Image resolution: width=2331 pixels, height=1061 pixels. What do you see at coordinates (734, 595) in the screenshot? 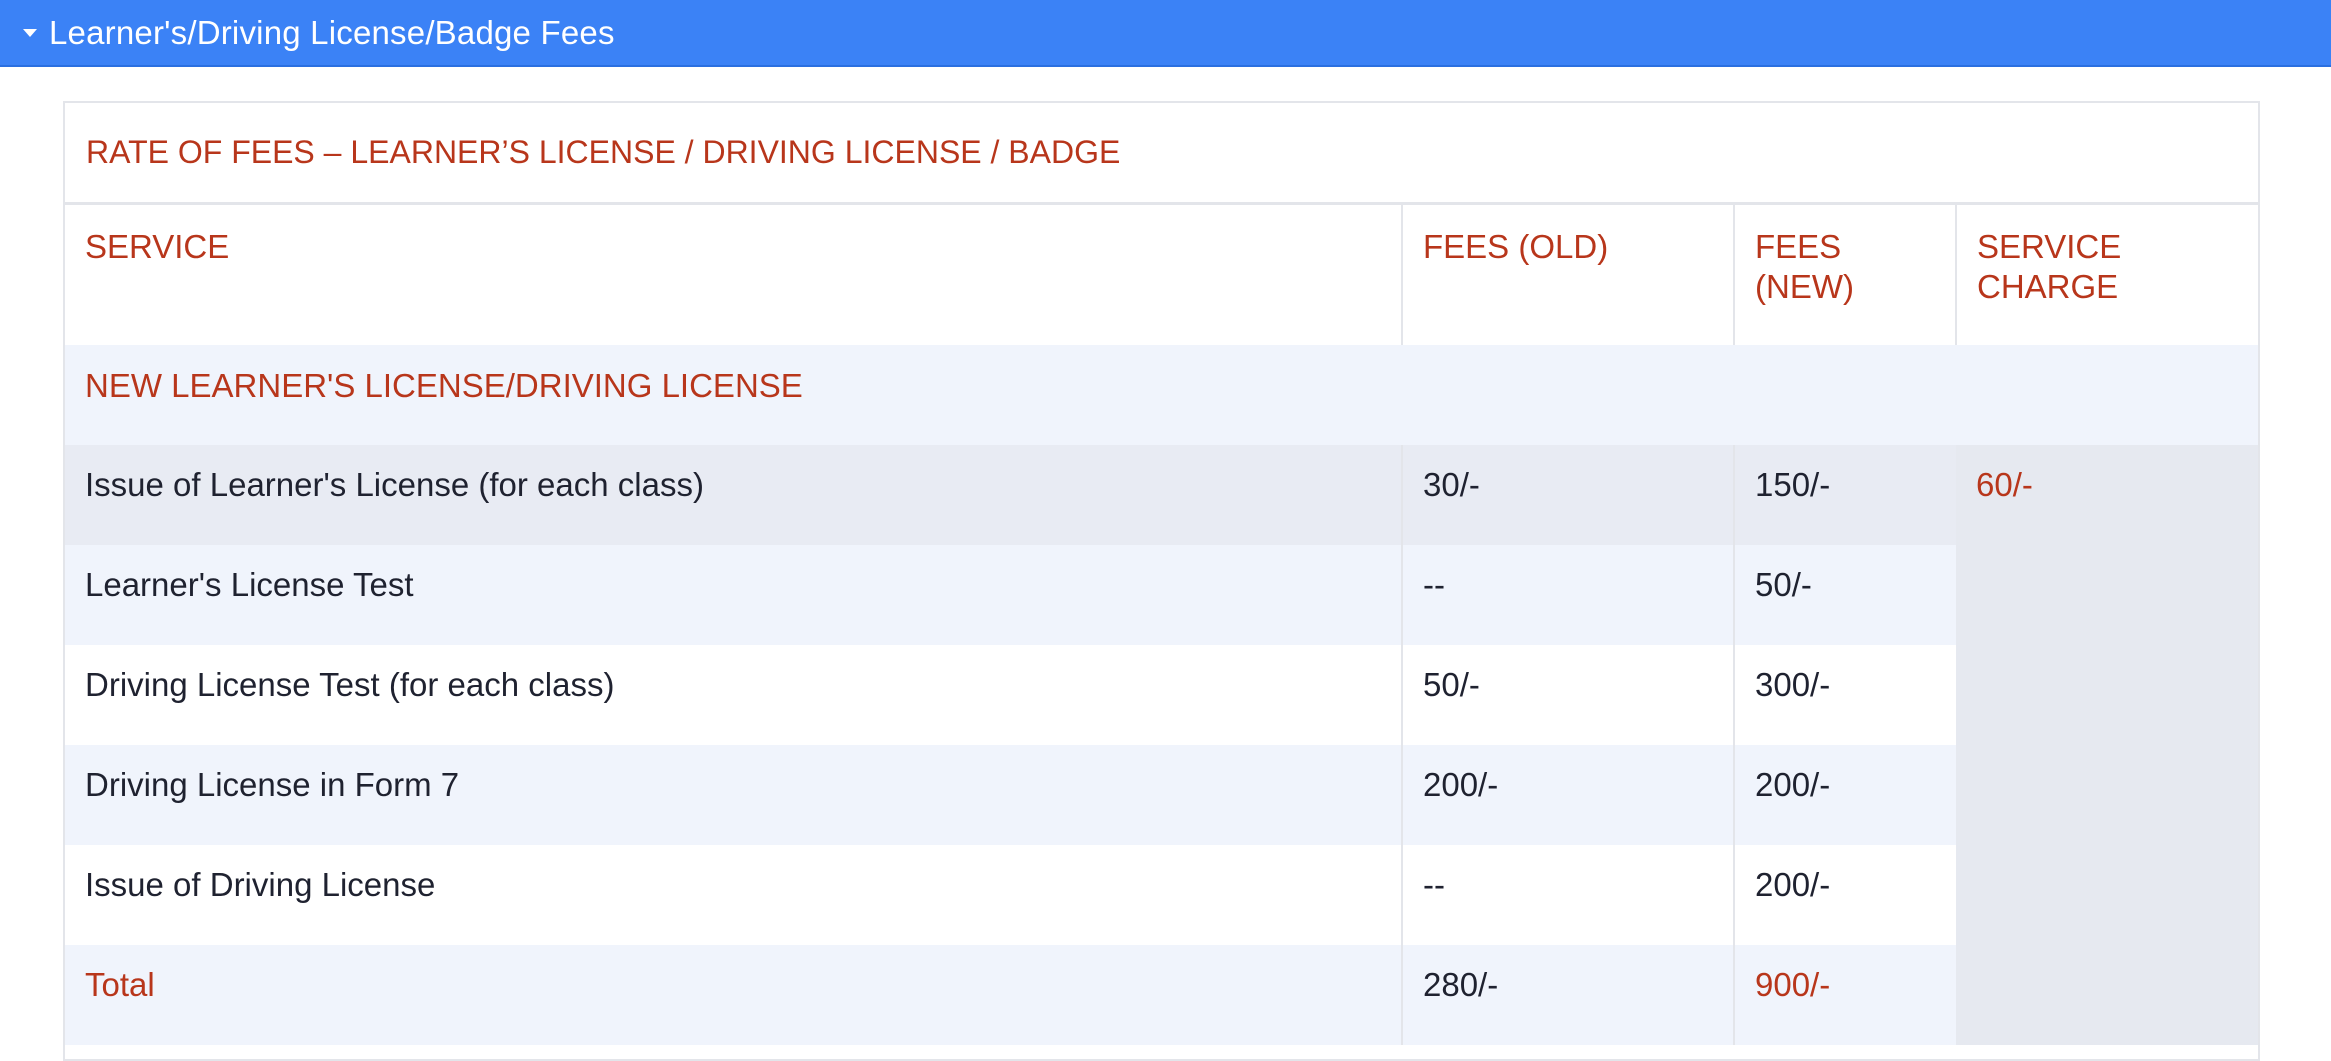
I see `service-cell: Learner's License Test` at bounding box center [734, 595].